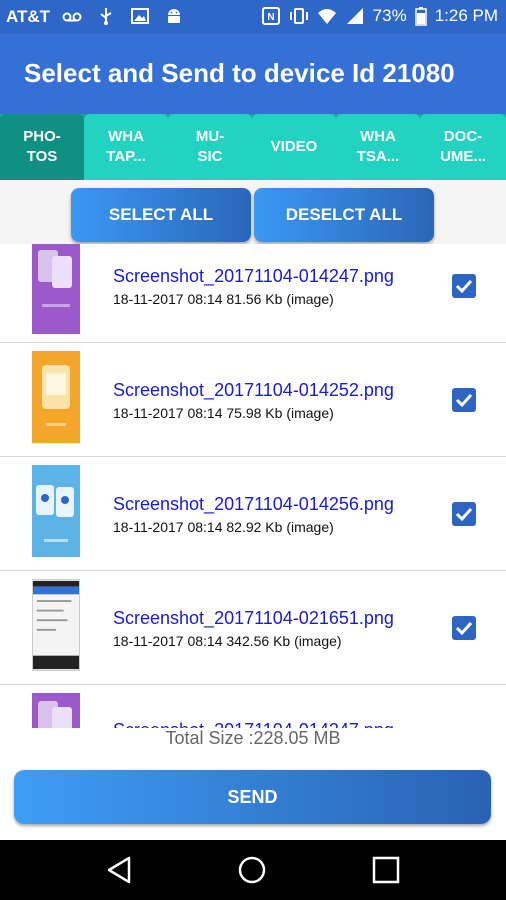  What do you see at coordinates (140, 16) in the screenshot?
I see `image-icon` at bounding box center [140, 16].